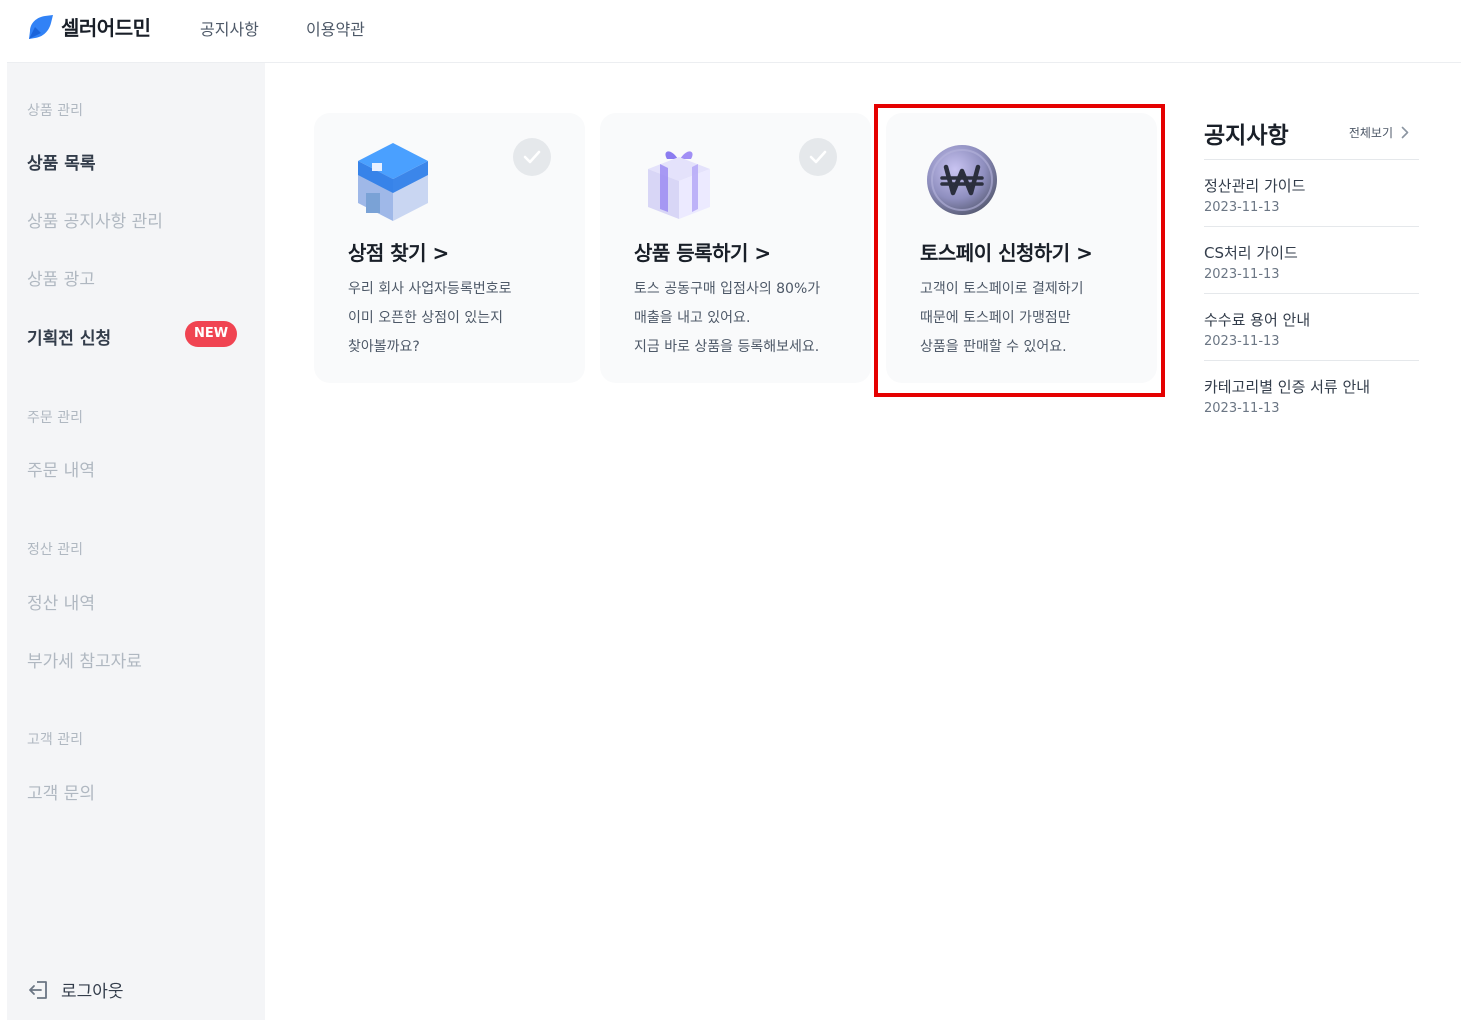 The height and width of the screenshot is (1030, 1478). Describe the element at coordinates (384, 347) in the screenshot. I see `card-desc-line: 찾아볼까요?` at that location.